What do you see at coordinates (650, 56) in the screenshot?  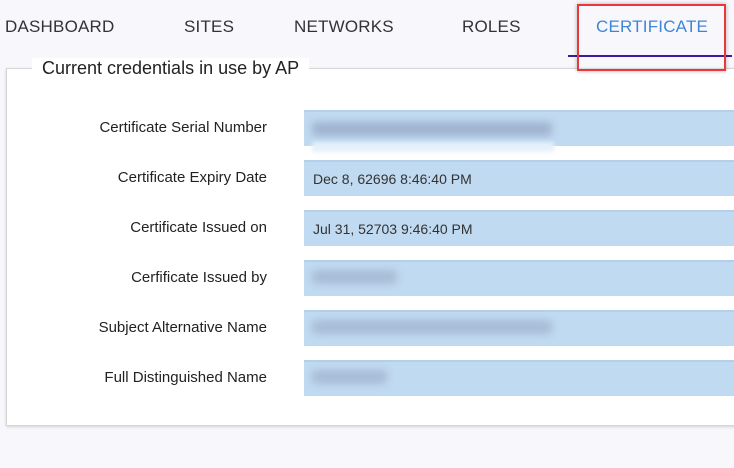 I see `active-tab-indicator` at bounding box center [650, 56].